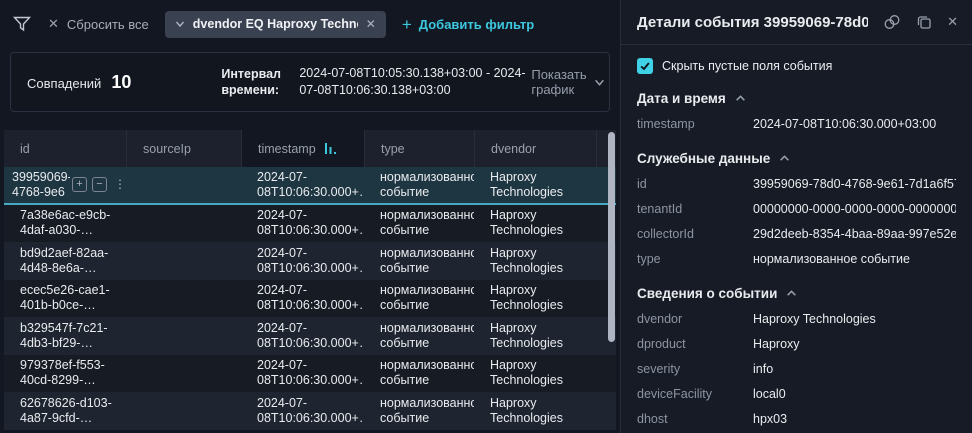 This screenshot has height=433, width=972. I want to click on row-menu-icon: ⋮, so click(119, 184).